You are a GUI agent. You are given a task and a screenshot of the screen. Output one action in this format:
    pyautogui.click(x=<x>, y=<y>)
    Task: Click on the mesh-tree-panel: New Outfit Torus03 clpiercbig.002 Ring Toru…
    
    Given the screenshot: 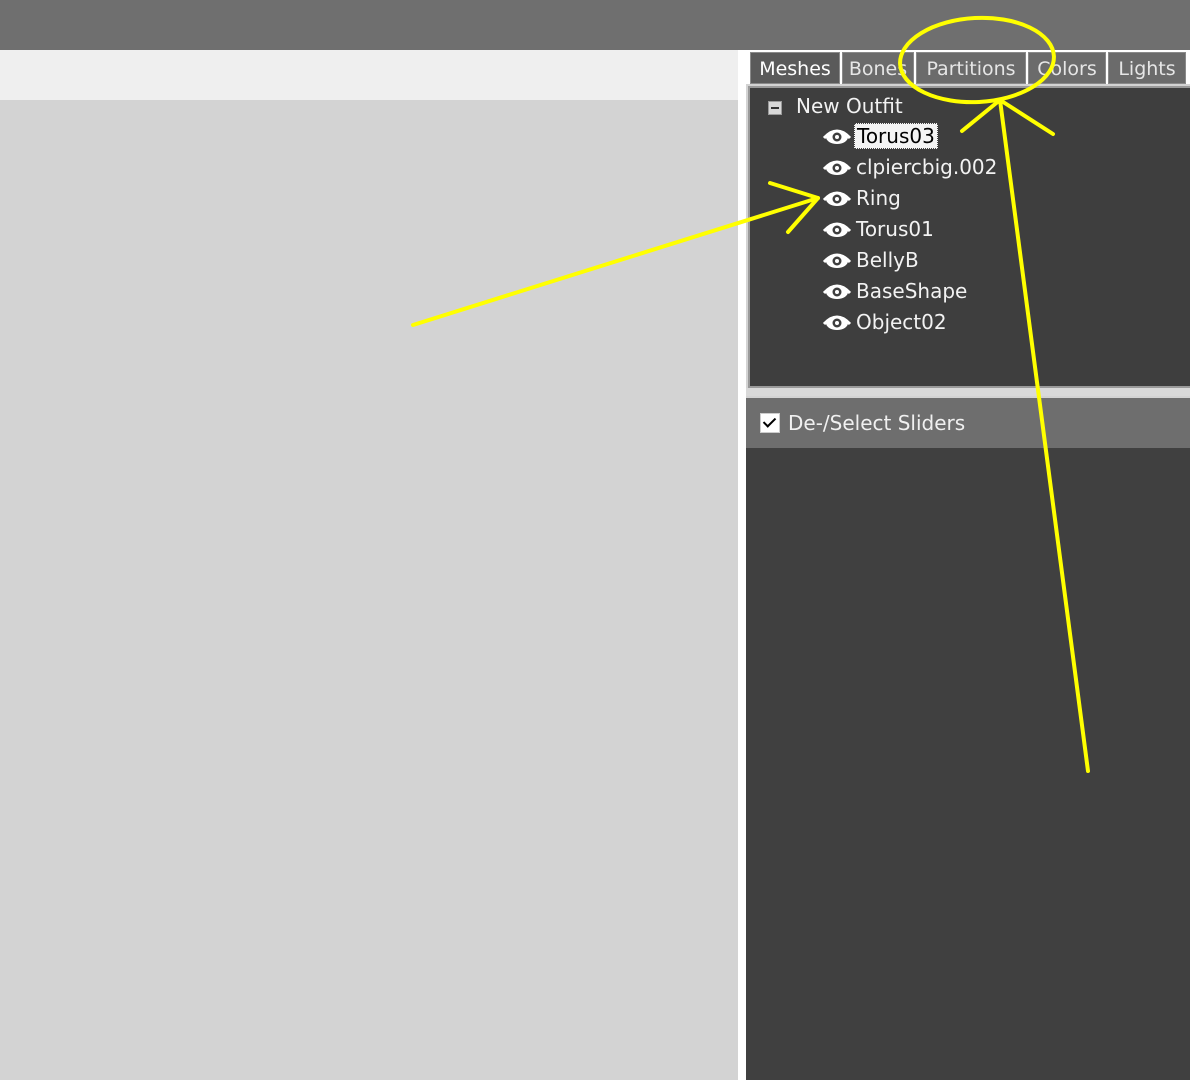 What is the action you would take?
    pyautogui.click(x=969, y=237)
    